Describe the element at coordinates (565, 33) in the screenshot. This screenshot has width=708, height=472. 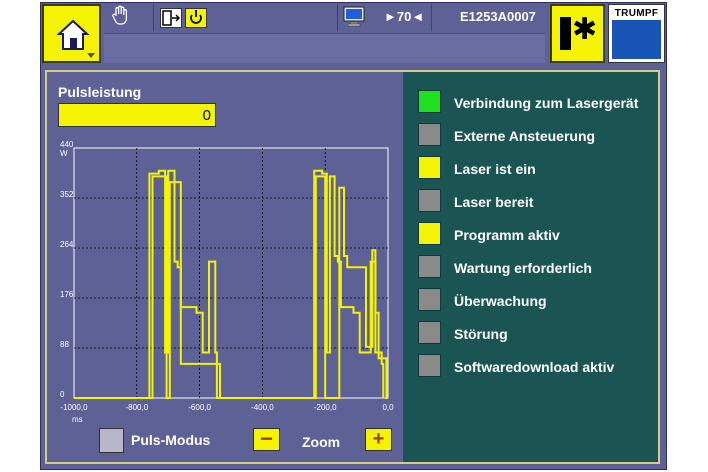
I see `laser-icon` at that location.